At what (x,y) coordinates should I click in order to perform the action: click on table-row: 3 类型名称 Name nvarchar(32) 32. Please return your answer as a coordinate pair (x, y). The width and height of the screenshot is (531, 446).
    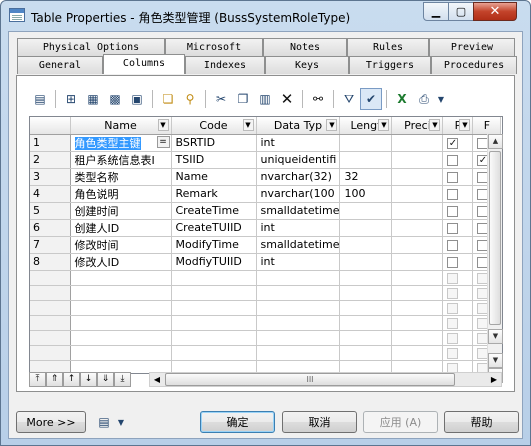
    Looking at the image, I should click on (266, 177).